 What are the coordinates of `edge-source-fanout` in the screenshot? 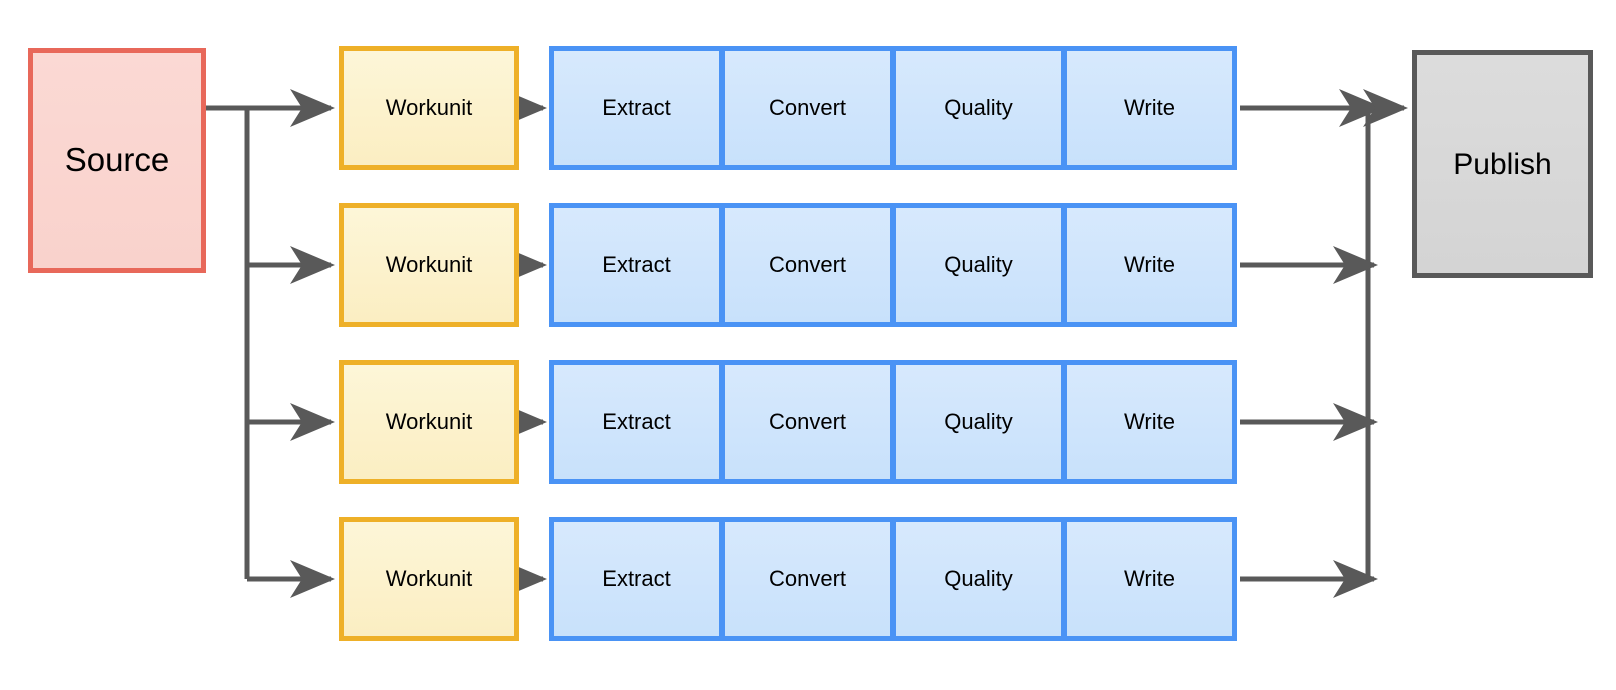 It's located at (271, 343).